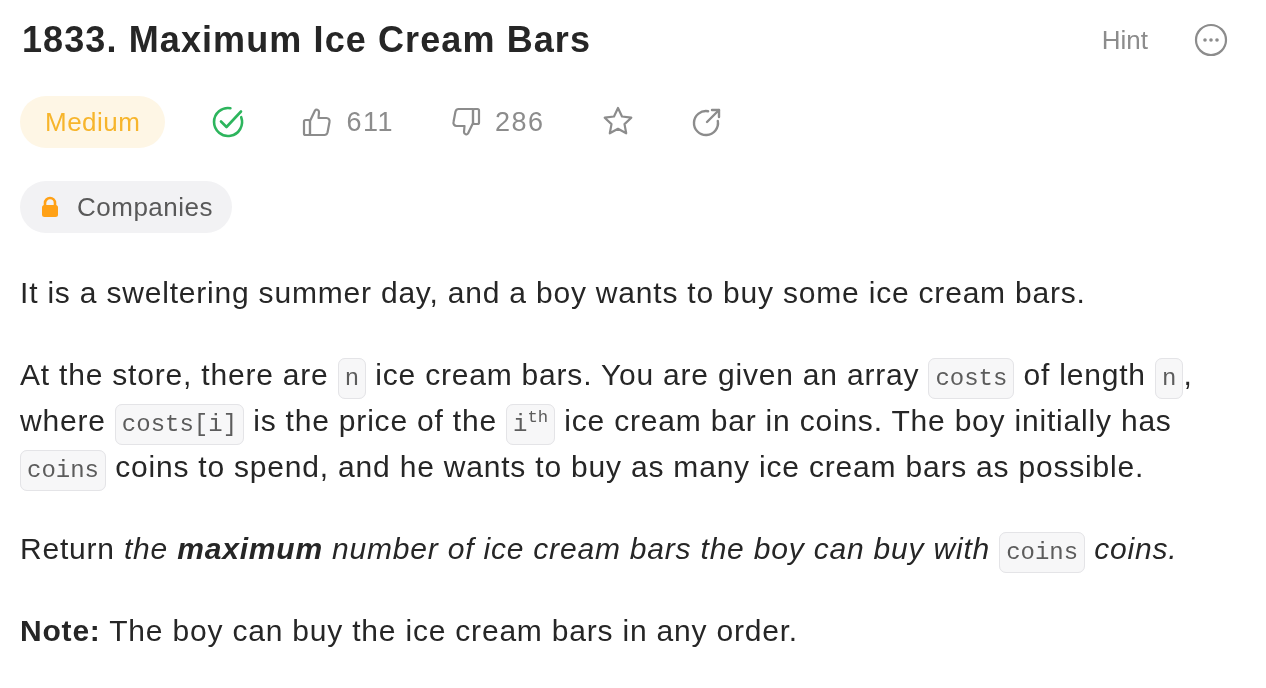 Image resolution: width=1266 pixels, height=688 pixels. Describe the element at coordinates (1211, 40) in the screenshot. I see `more-options-icon` at that location.